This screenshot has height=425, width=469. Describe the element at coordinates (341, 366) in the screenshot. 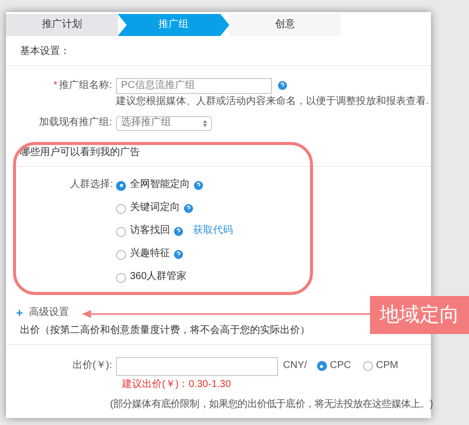

I see `option-label: CPC` at that location.